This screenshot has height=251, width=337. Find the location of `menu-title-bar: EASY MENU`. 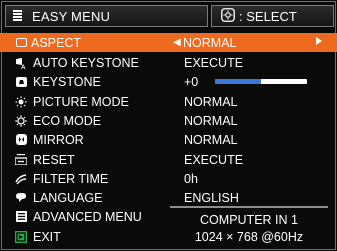

menu-title-bar: EASY MENU is located at coordinates (106, 16).